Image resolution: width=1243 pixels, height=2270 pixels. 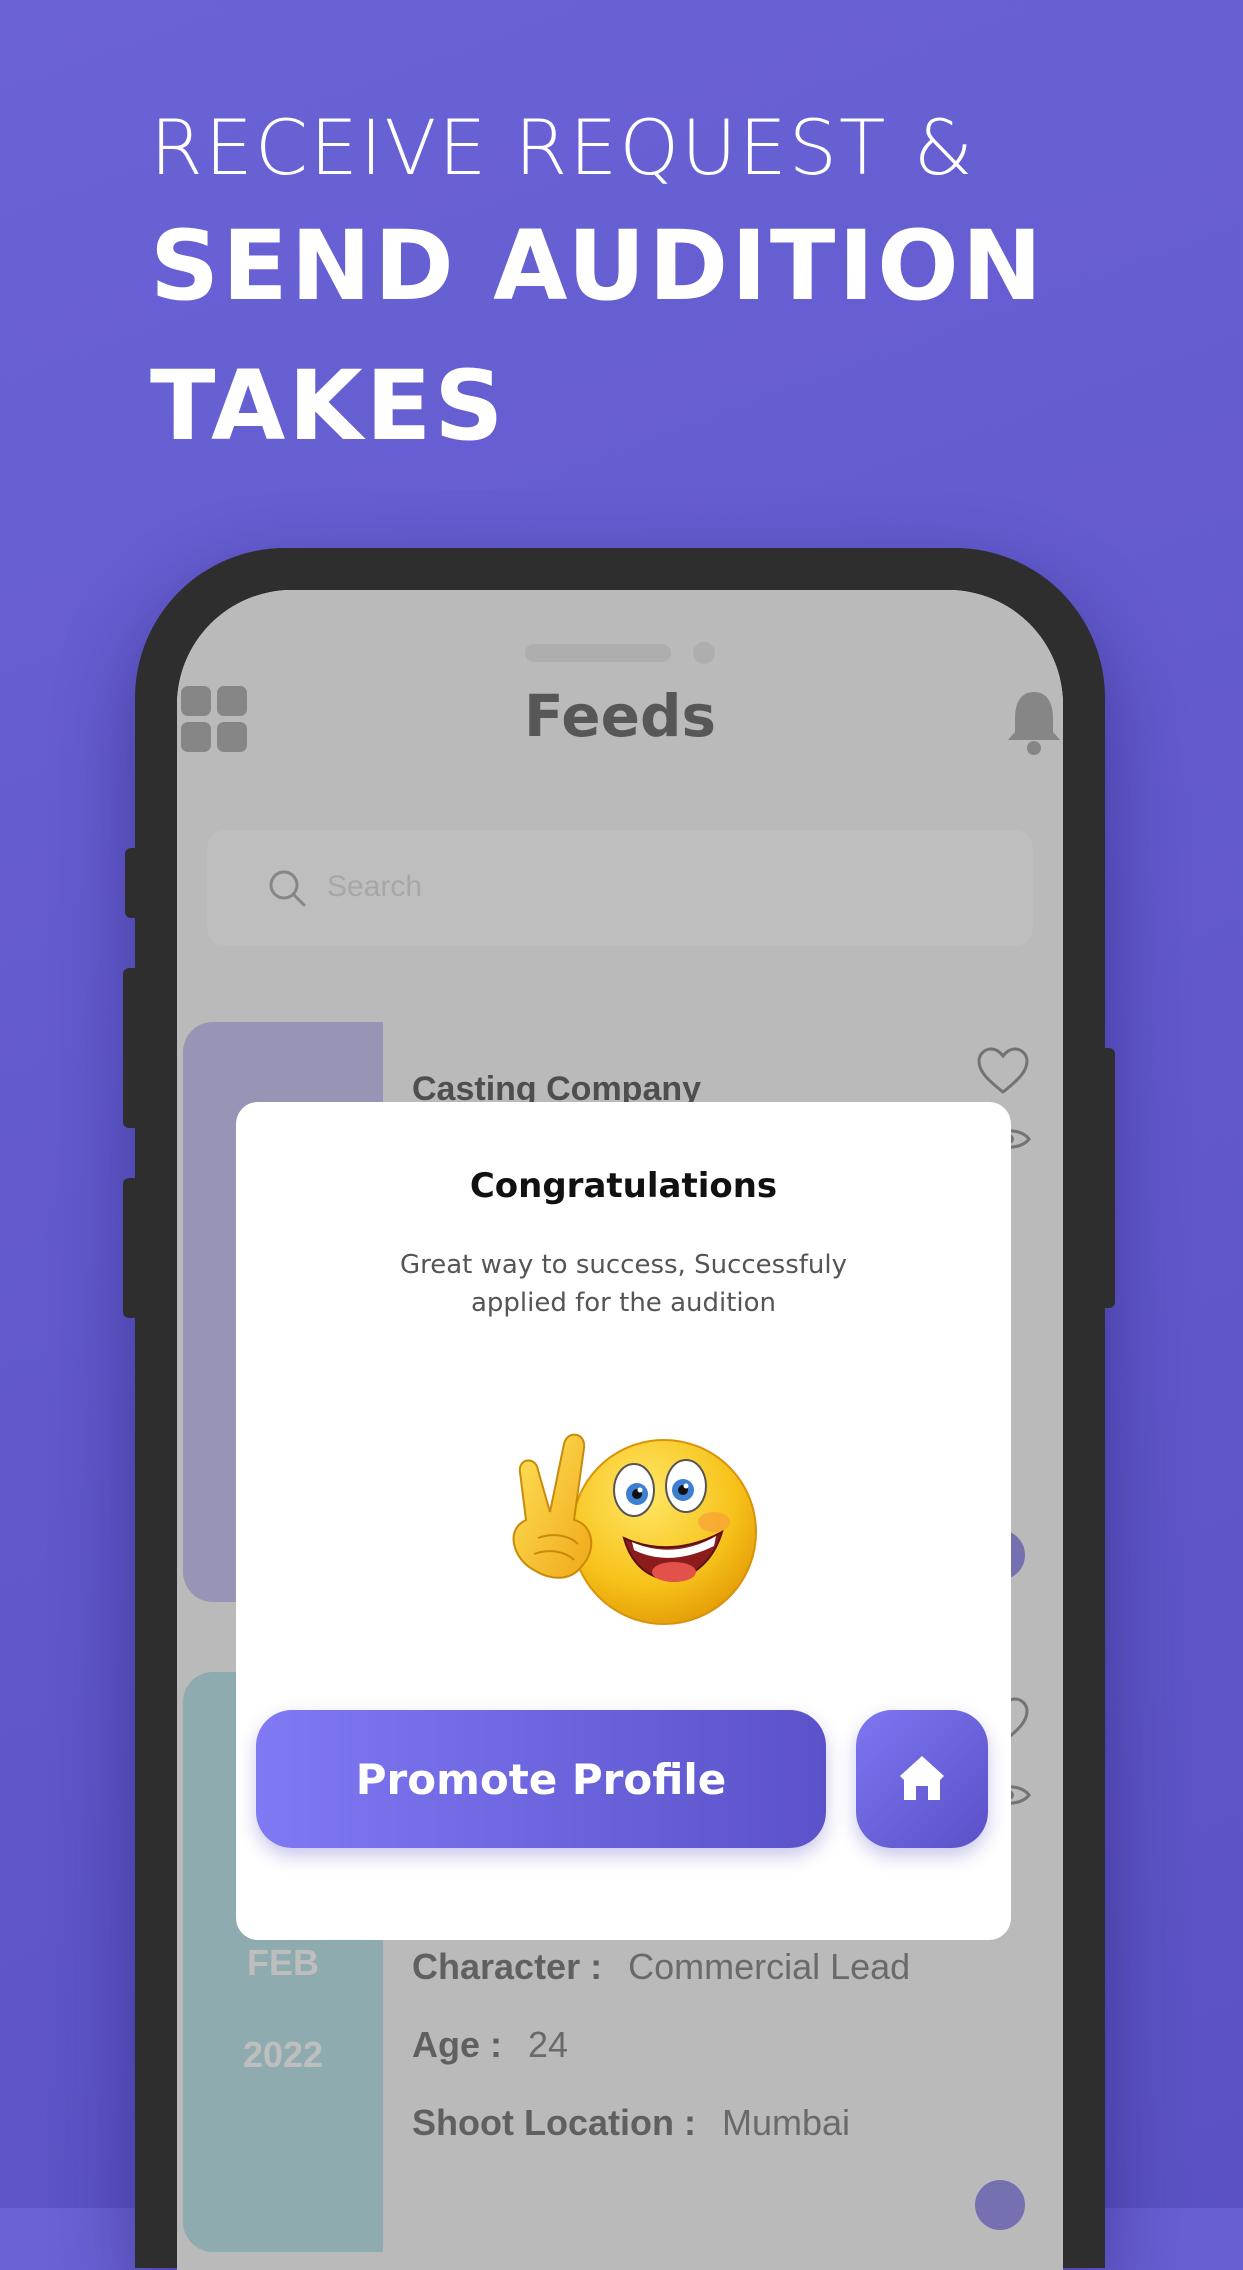 What do you see at coordinates (598, 266) in the screenshot?
I see `headline-line-2: SEND AUDITION` at bounding box center [598, 266].